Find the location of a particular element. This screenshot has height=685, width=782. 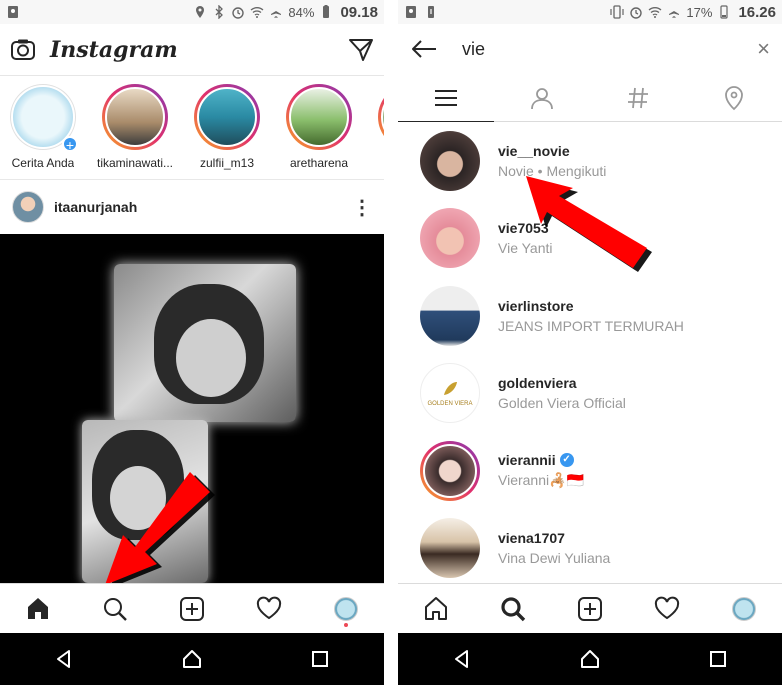

status-bar: 17% 16.26 is located at coordinates (590, 12).